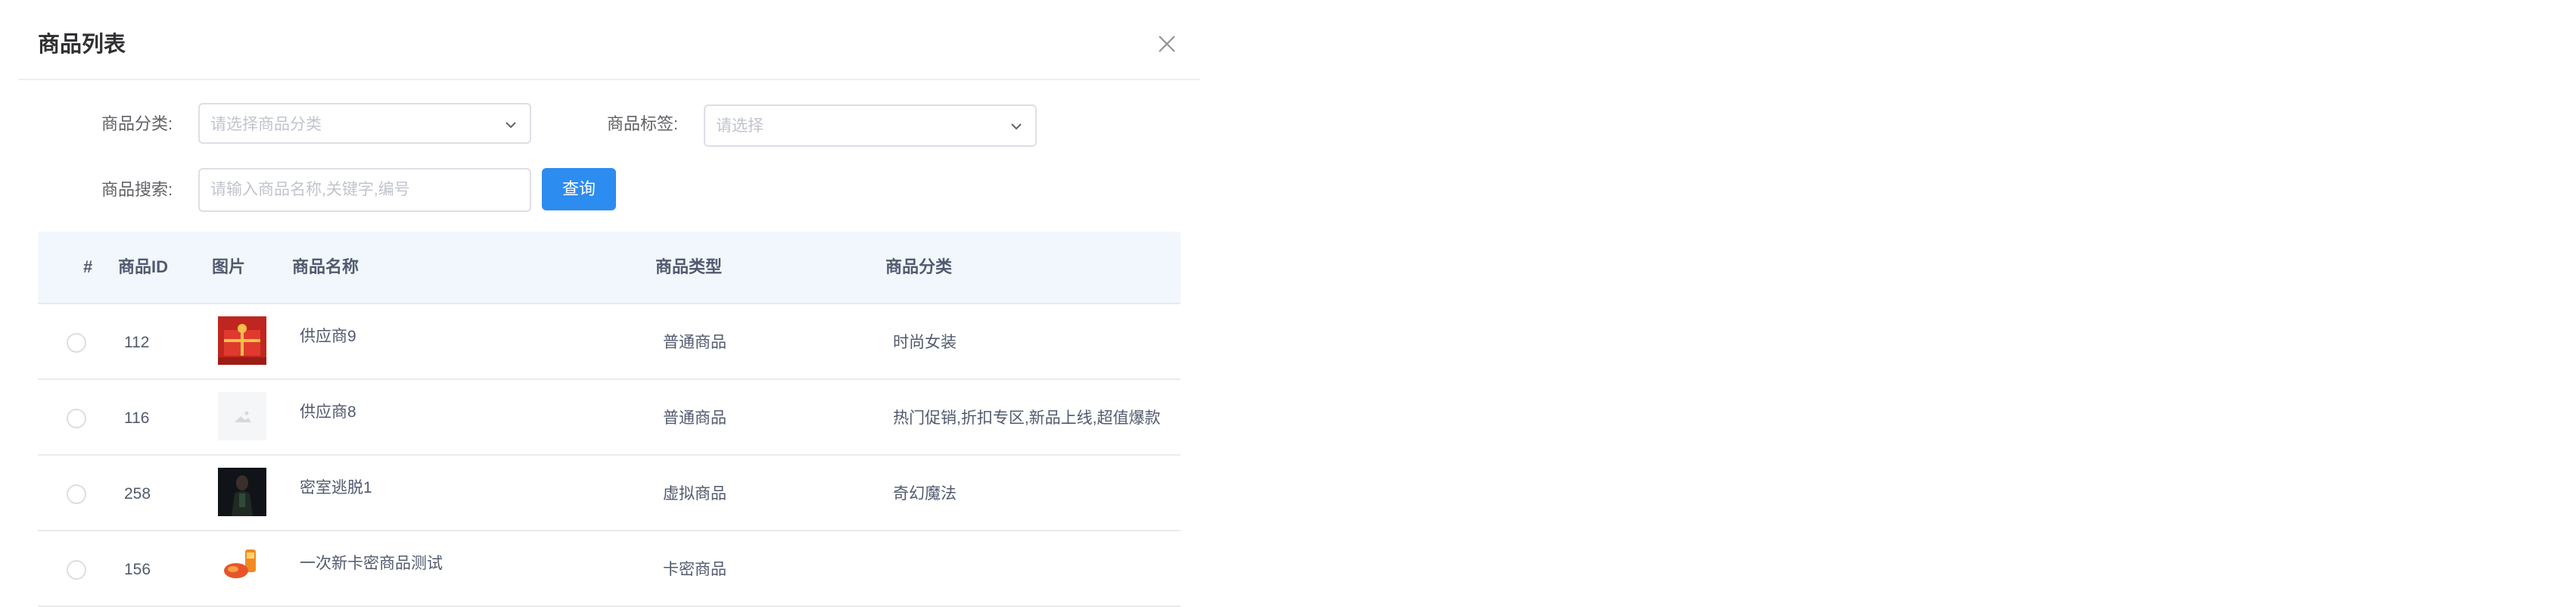 Image resolution: width=2576 pixels, height=607 pixels. What do you see at coordinates (609, 569) in the screenshot?
I see `table-row: 156 一次新卡密商品测试 卡密商品` at bounding box center [609, 569].